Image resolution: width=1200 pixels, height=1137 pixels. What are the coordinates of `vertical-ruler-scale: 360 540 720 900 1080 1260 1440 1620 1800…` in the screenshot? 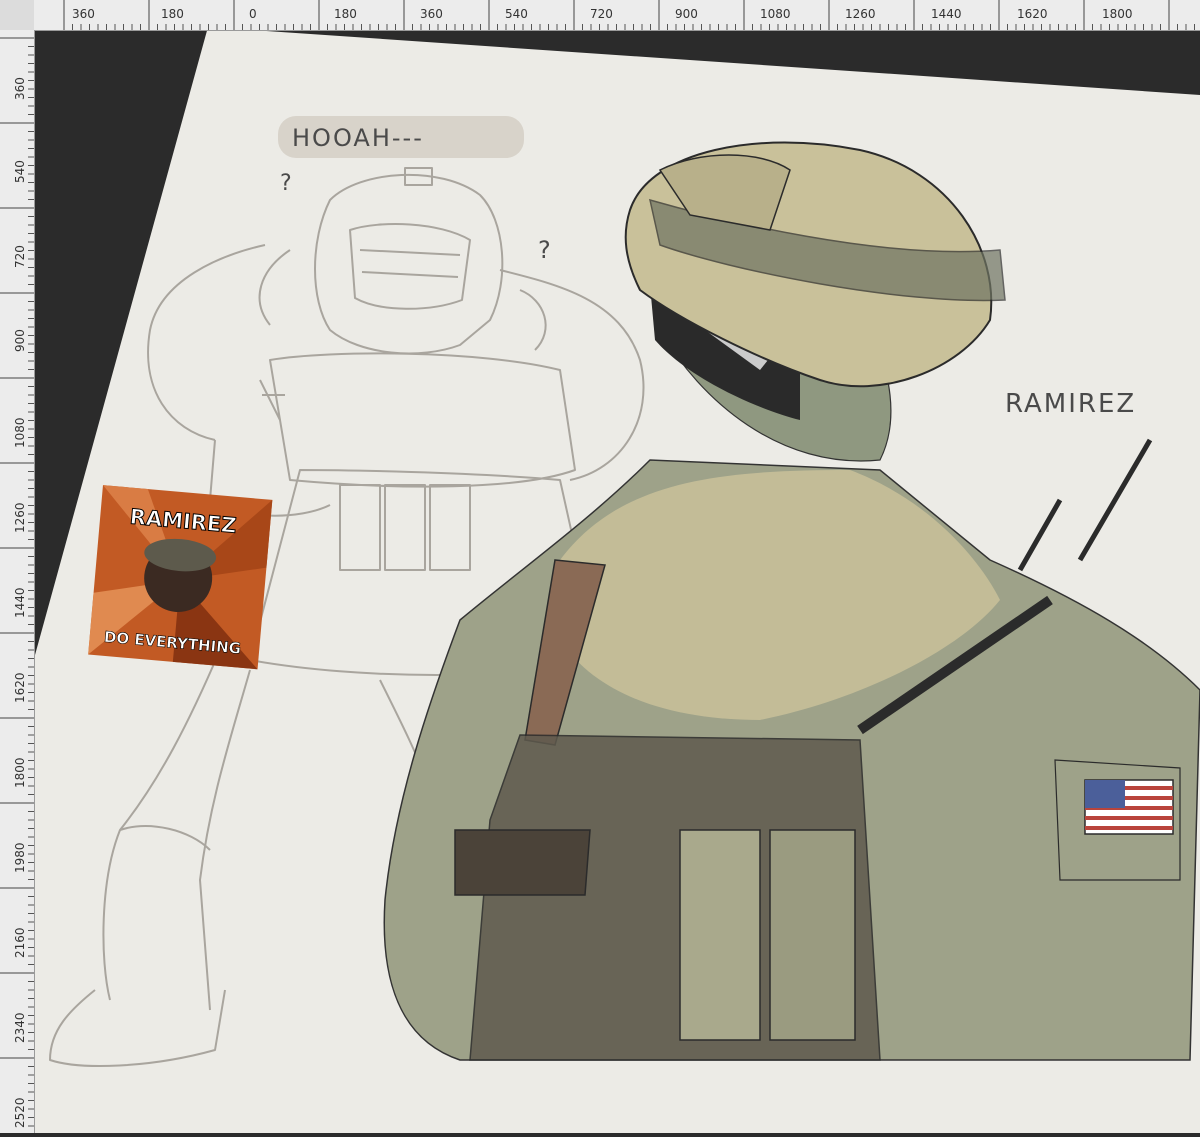 It's located at (17, 586).